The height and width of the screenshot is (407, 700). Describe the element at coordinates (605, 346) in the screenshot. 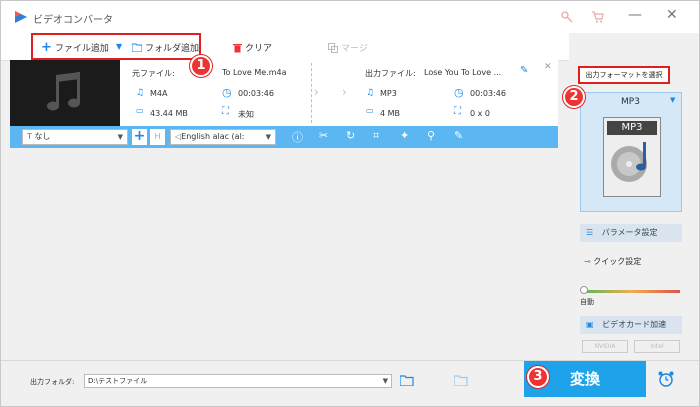

I see `nvidia-badge: NVIDIA` at that location.